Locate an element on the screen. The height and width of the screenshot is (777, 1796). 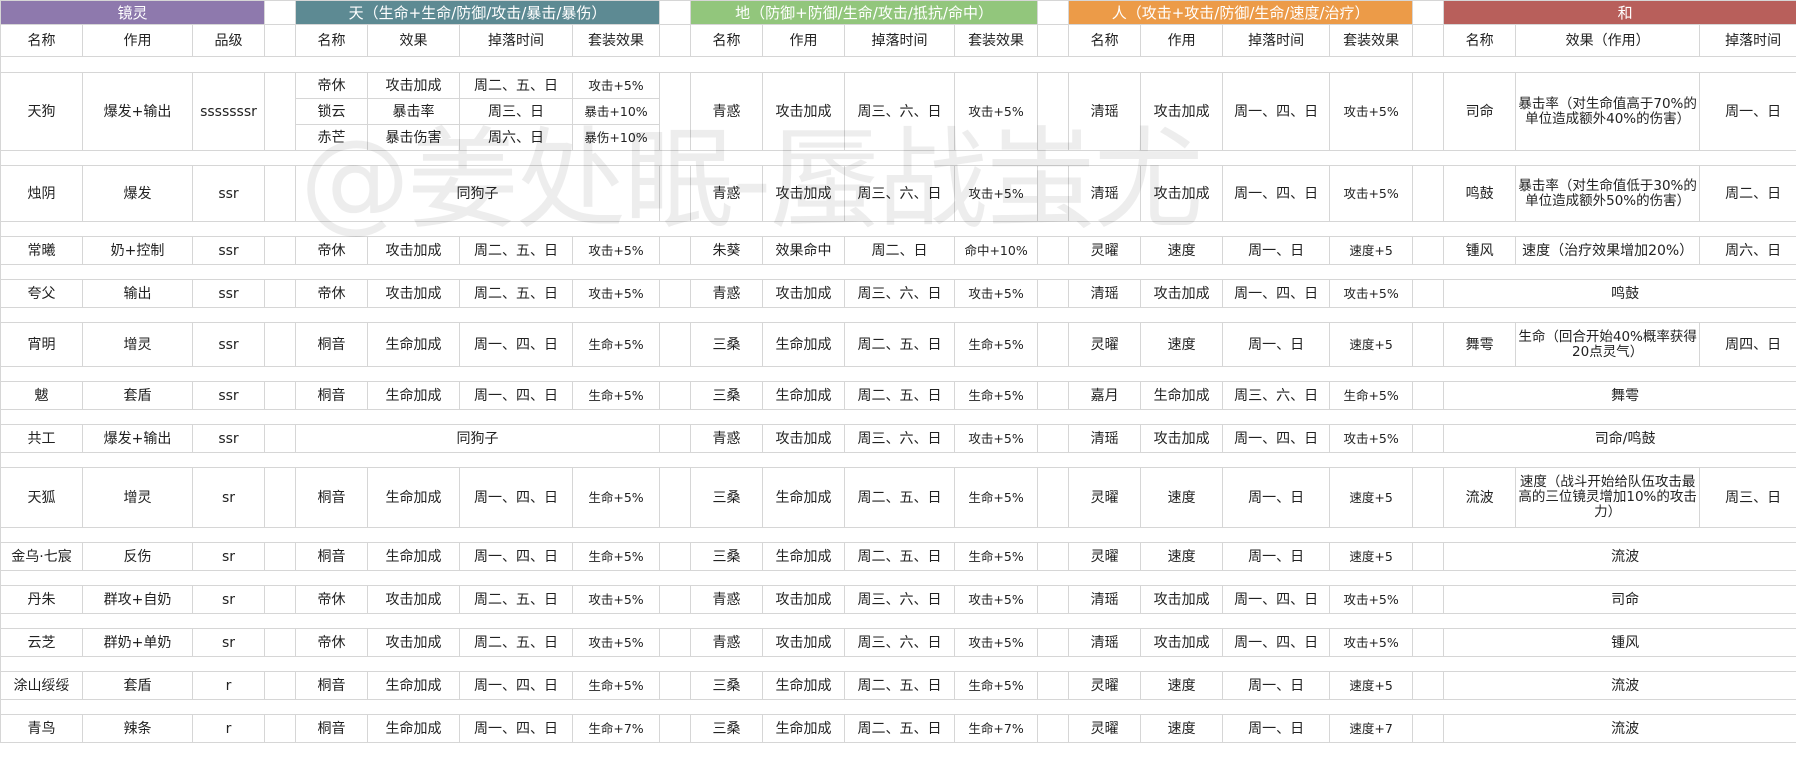
jingling-role: 爆发+输出 is located at coordinates (137, 111).